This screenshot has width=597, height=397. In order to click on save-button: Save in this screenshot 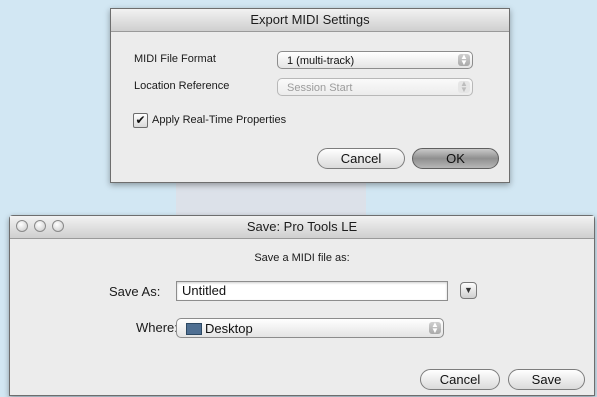, I will do `click(546, 379)`.